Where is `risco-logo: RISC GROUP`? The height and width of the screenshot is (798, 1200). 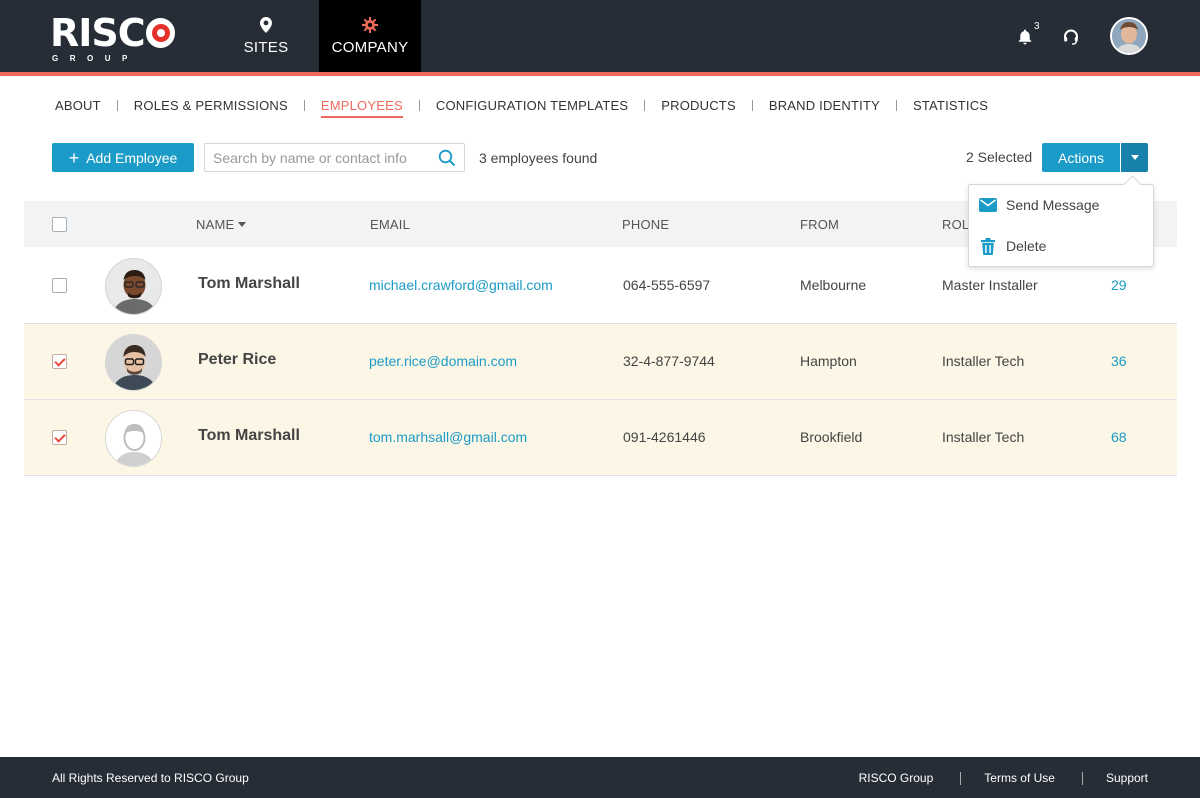 risco-logo: RISC GROUP is located at coordinates (112, 37).